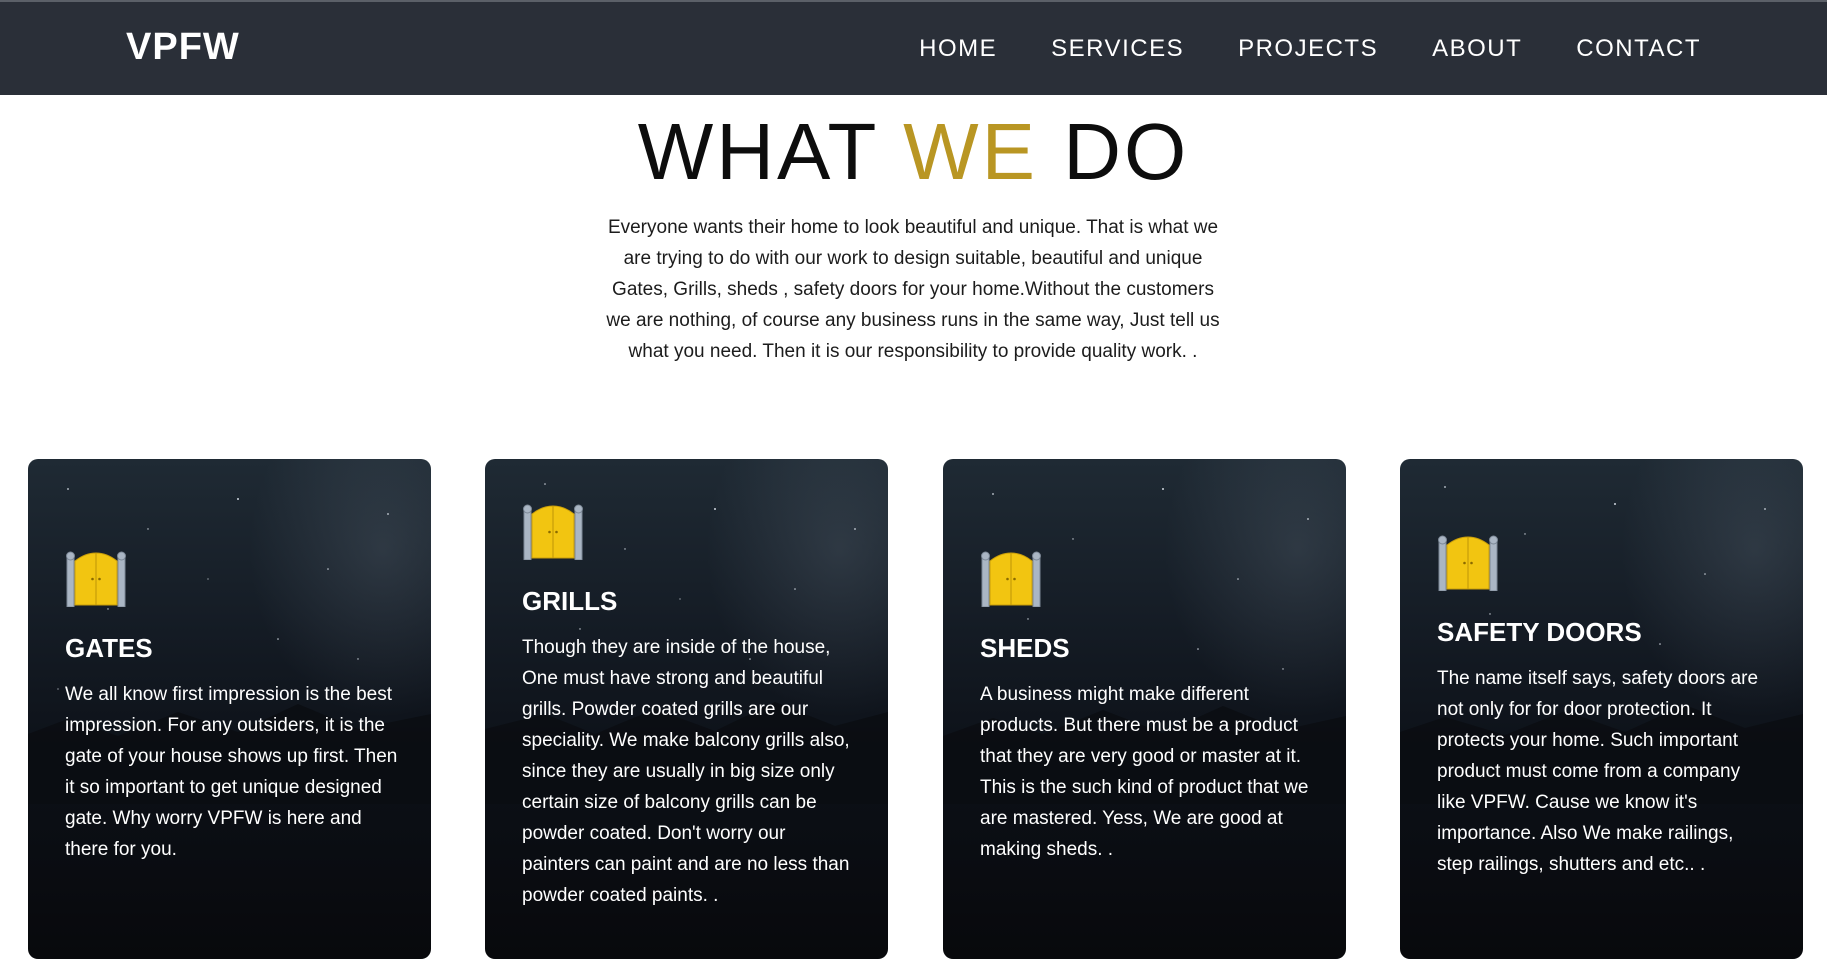  Describe the element at coordinates (1477, 49) in the screenshot. I see `nav-about: ABOUT` at that location.